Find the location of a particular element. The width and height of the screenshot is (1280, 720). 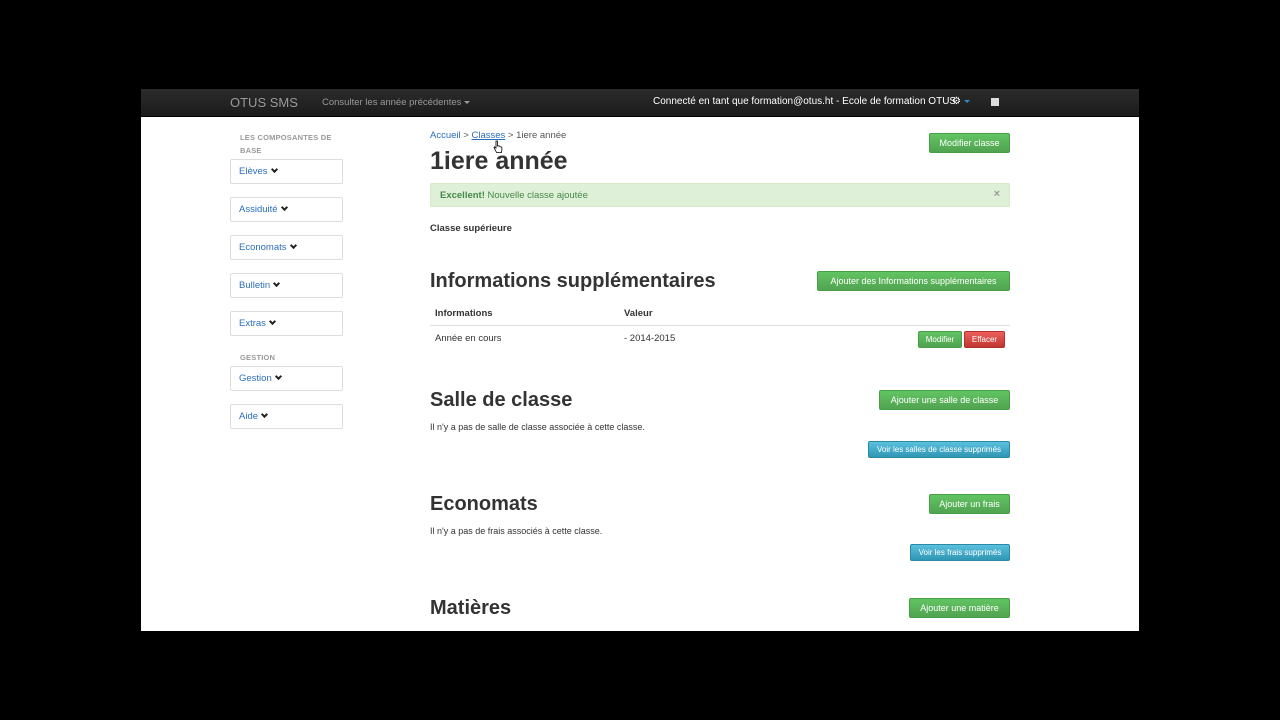

sidebar-item-label: Economats is located at coordinates (263, 247).